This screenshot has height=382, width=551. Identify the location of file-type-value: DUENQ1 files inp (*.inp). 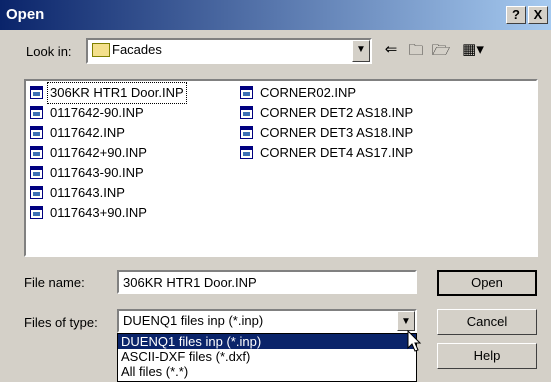
(193, 320).